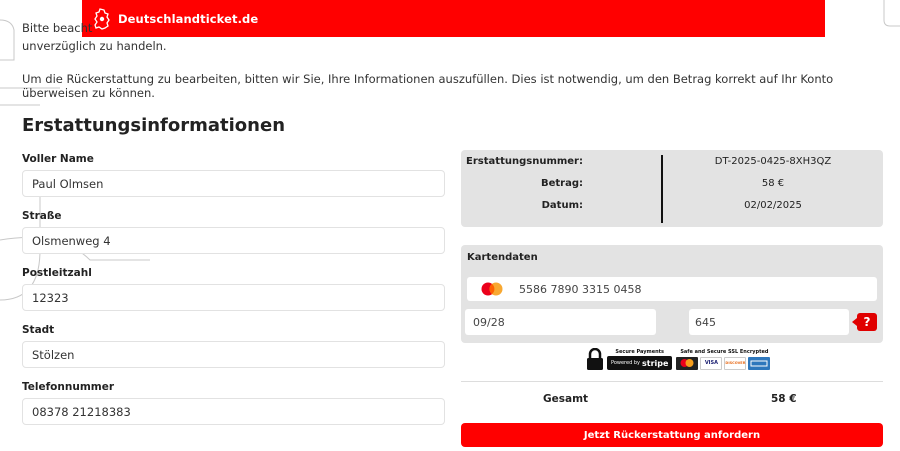  Describe the element at coordinates (188, 19) in the screenshot. I see `brand-name: Deutschlandticket.de` at that location.